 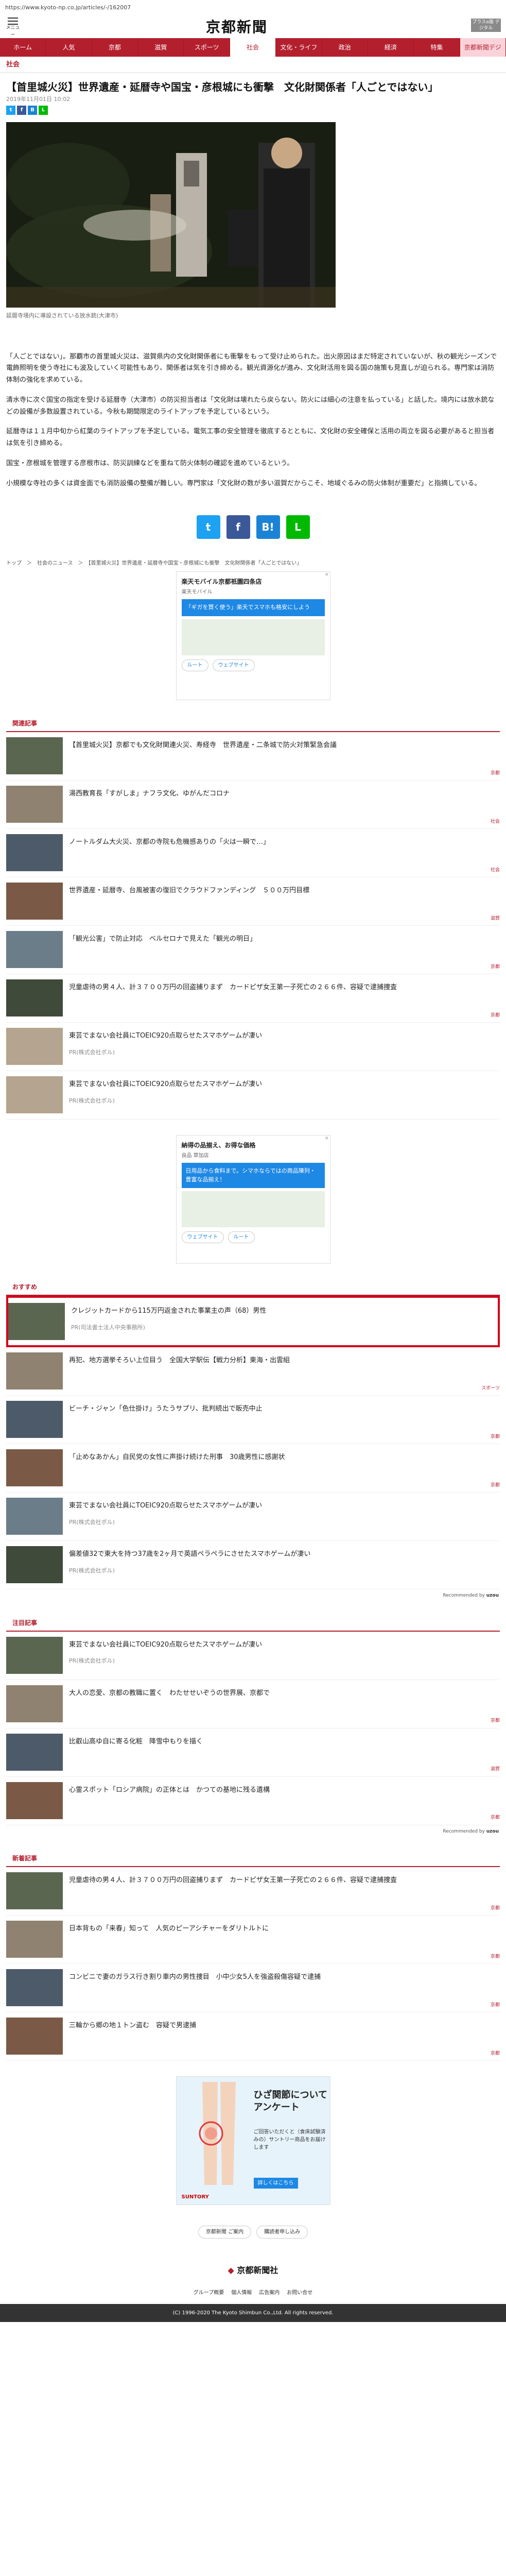 I want to click on menu-button: メニュー, so click(x=13, y=27).